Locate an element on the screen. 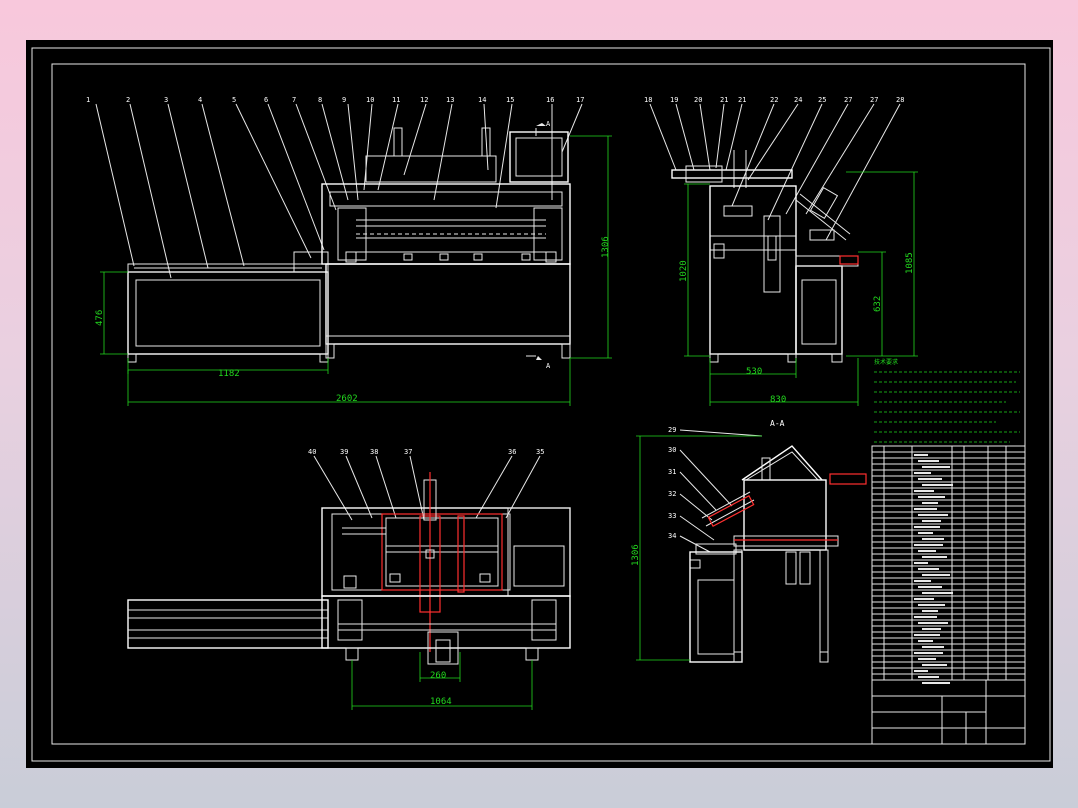 Image resolution: width=1078 pixels, height=808 pixels. part-number: 38 is located at coordinates (374, 452).